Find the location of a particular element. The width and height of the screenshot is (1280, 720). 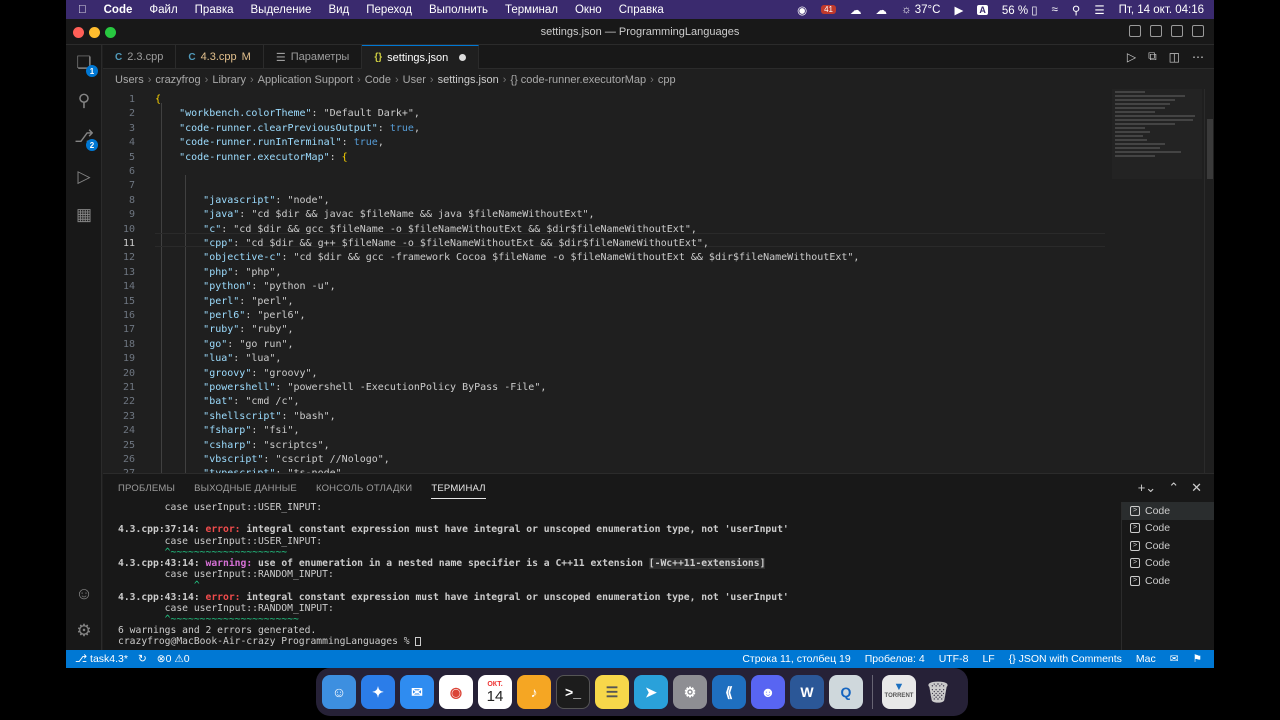

search-view-icon: ⚲ is located at coordinates (84, 101).